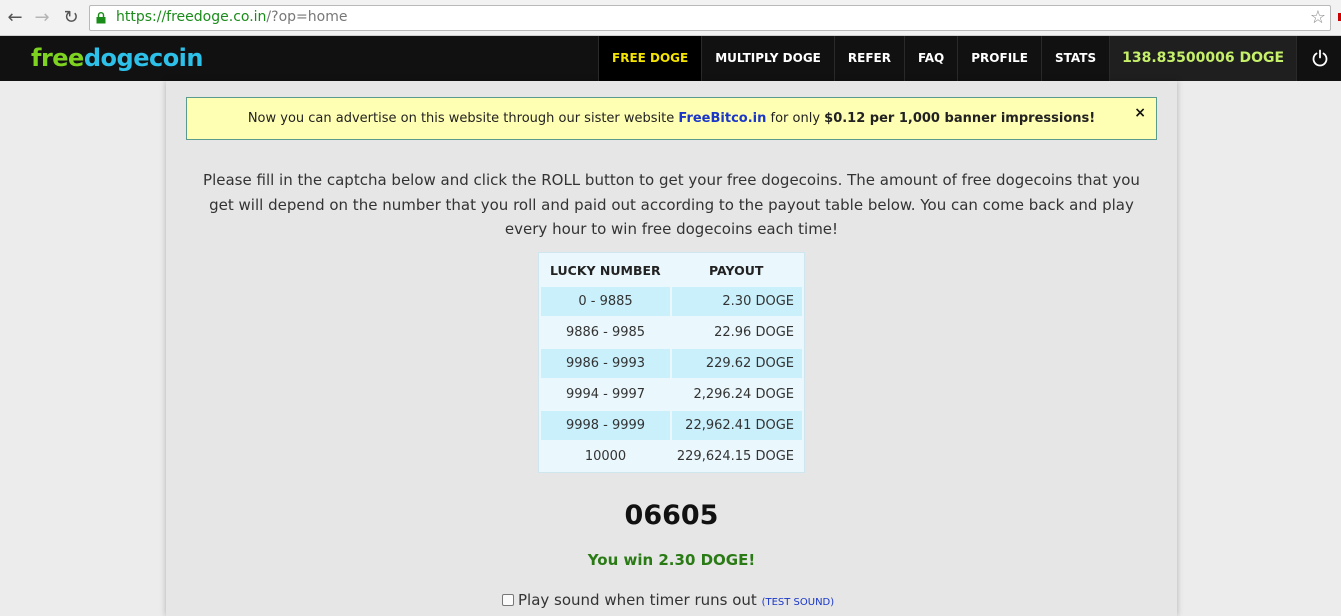 This screenshot has height=616, width=1341. Describe the element at coordinates (605, 301) in the screenshot. I see `lucky-number-cell: 0 - 9885` at that location.